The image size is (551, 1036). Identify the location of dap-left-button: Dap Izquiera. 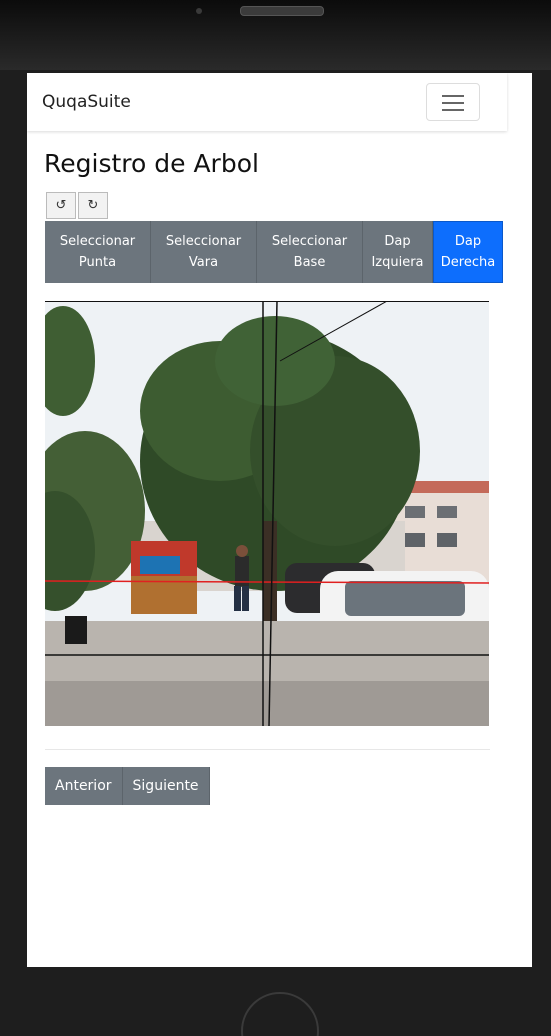
(398, 252).